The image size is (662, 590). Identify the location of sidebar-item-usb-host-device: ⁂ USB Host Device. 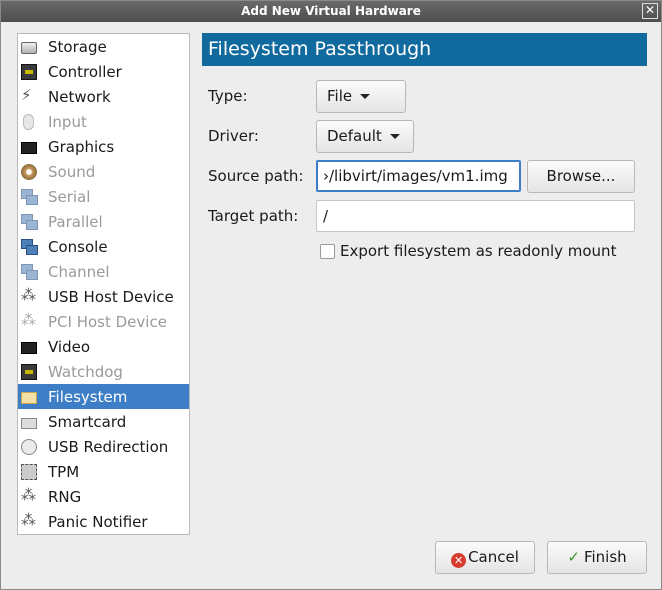
(103, 296).